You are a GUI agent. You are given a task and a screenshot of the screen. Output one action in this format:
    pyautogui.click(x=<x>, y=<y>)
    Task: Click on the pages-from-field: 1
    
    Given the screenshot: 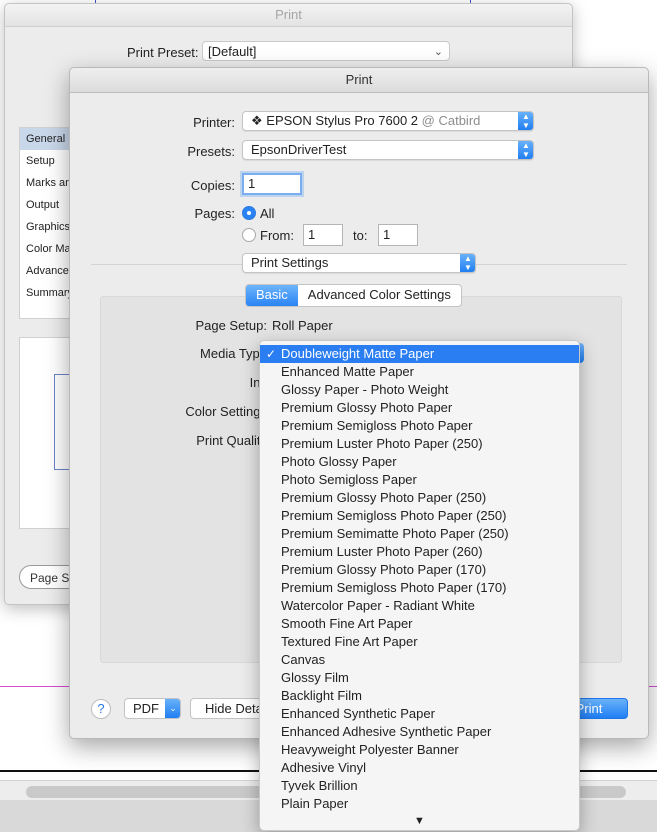 What is the action you would take?
    pyautogui.click(x=323, y=235)
    